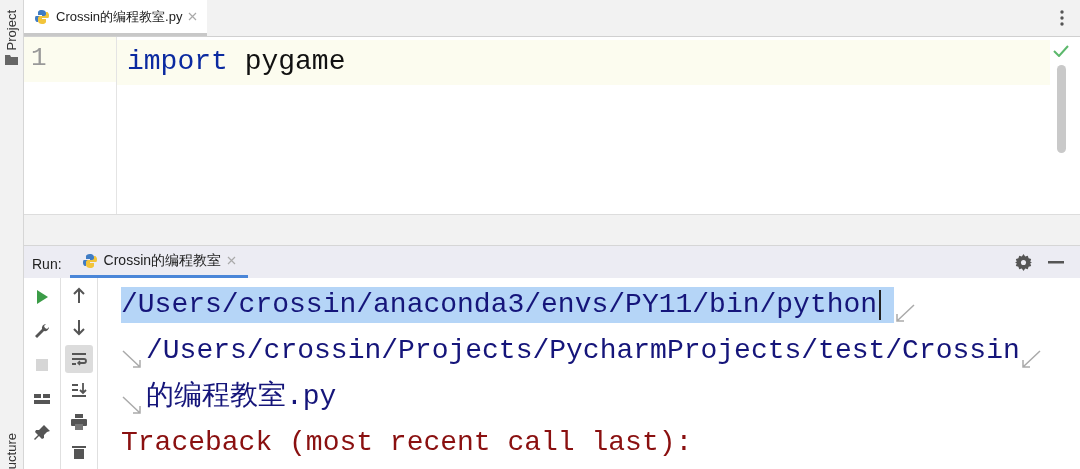 This screenshot has height=469, width=1080. I want to click on soft-wrap-button, so click(79, 359).